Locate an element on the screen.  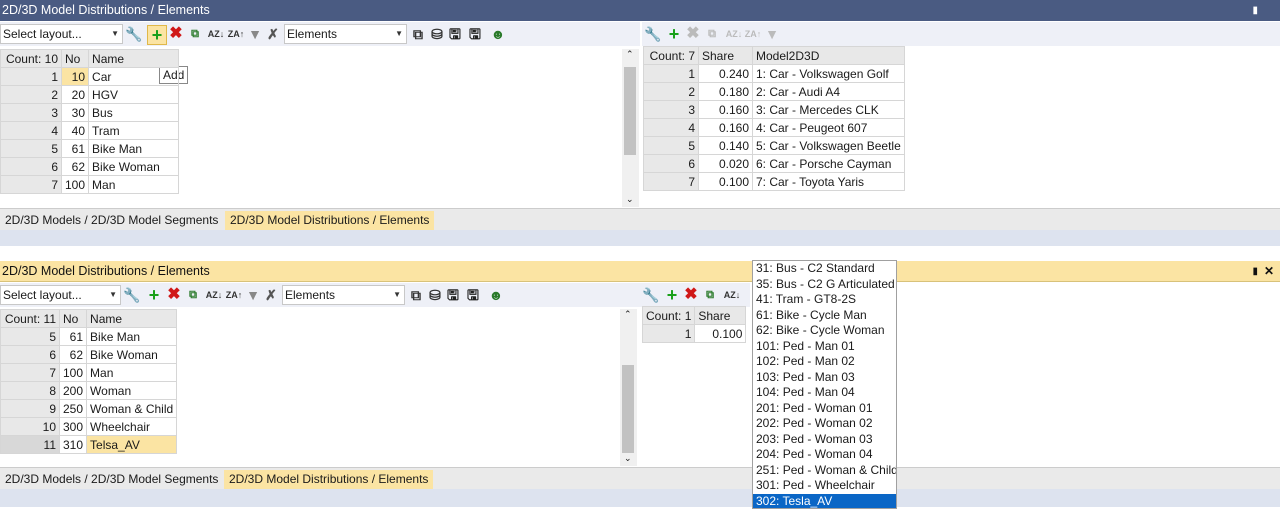
copy-icon: ⧉ is located at coordinates (418, 34).